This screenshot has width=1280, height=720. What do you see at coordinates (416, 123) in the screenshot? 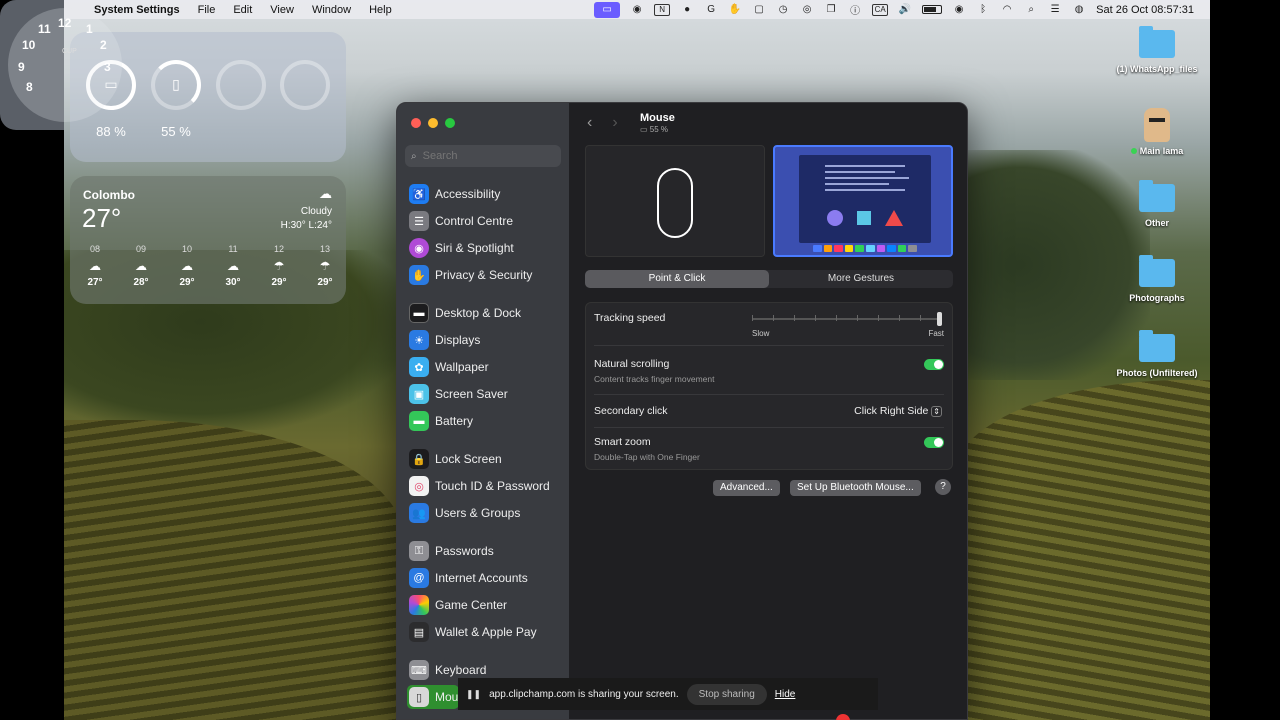
I see `close-window-button` at bounding box center [416, 123].